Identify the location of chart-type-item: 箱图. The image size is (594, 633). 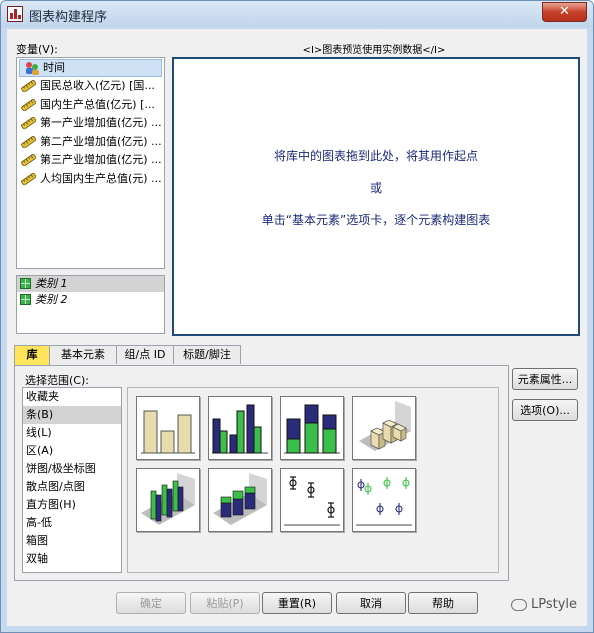
(72, 541).